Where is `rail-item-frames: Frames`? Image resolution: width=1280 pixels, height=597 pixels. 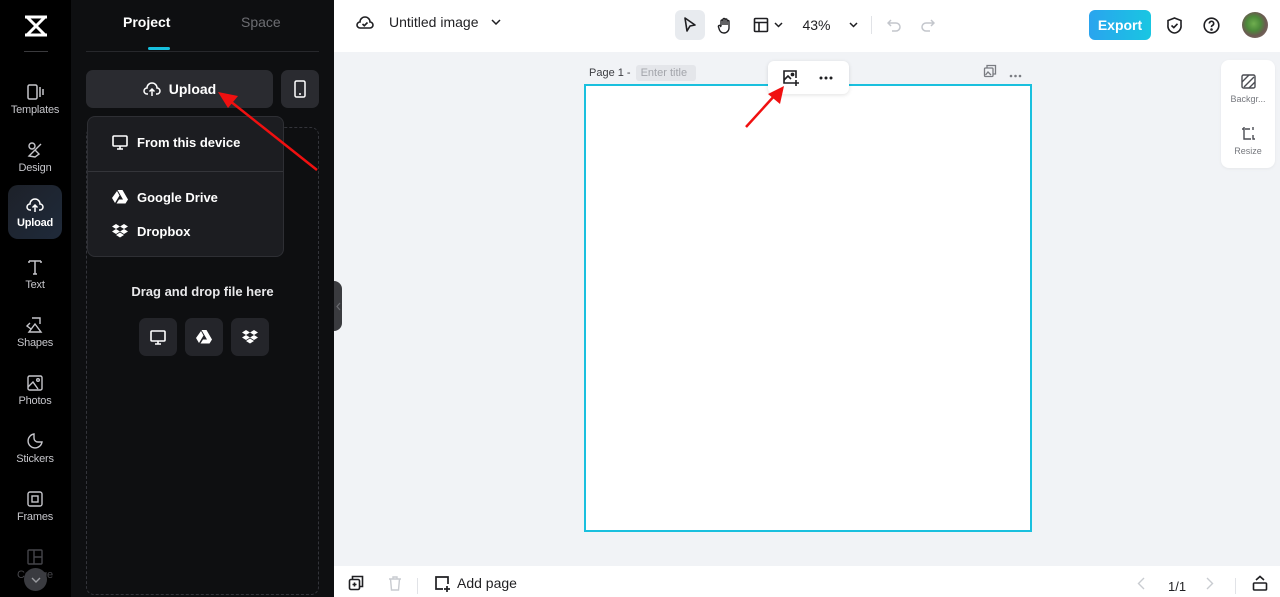
rail-item-frames: Frames is located at coordinates (35, 506).